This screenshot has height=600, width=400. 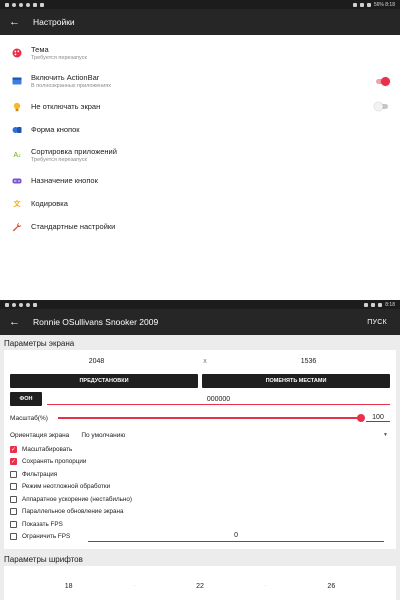 I want to click on setting-defaults: Стандартные настройки, so click(x=200, y=226).